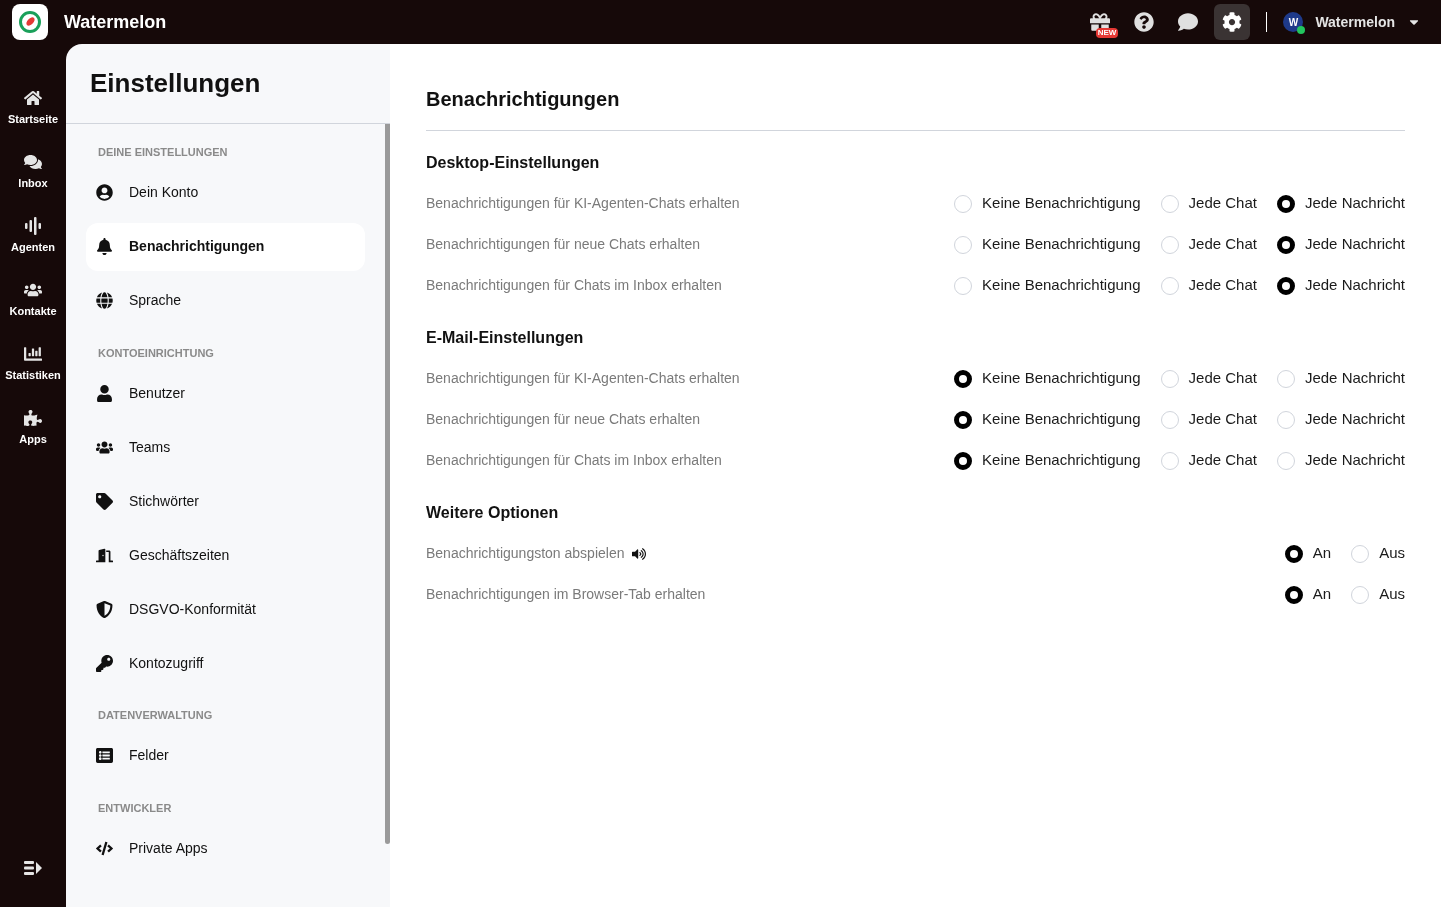  Describe the element at coordinates (104, 848) in the screenshot. I see `code-window-icon` at that location.